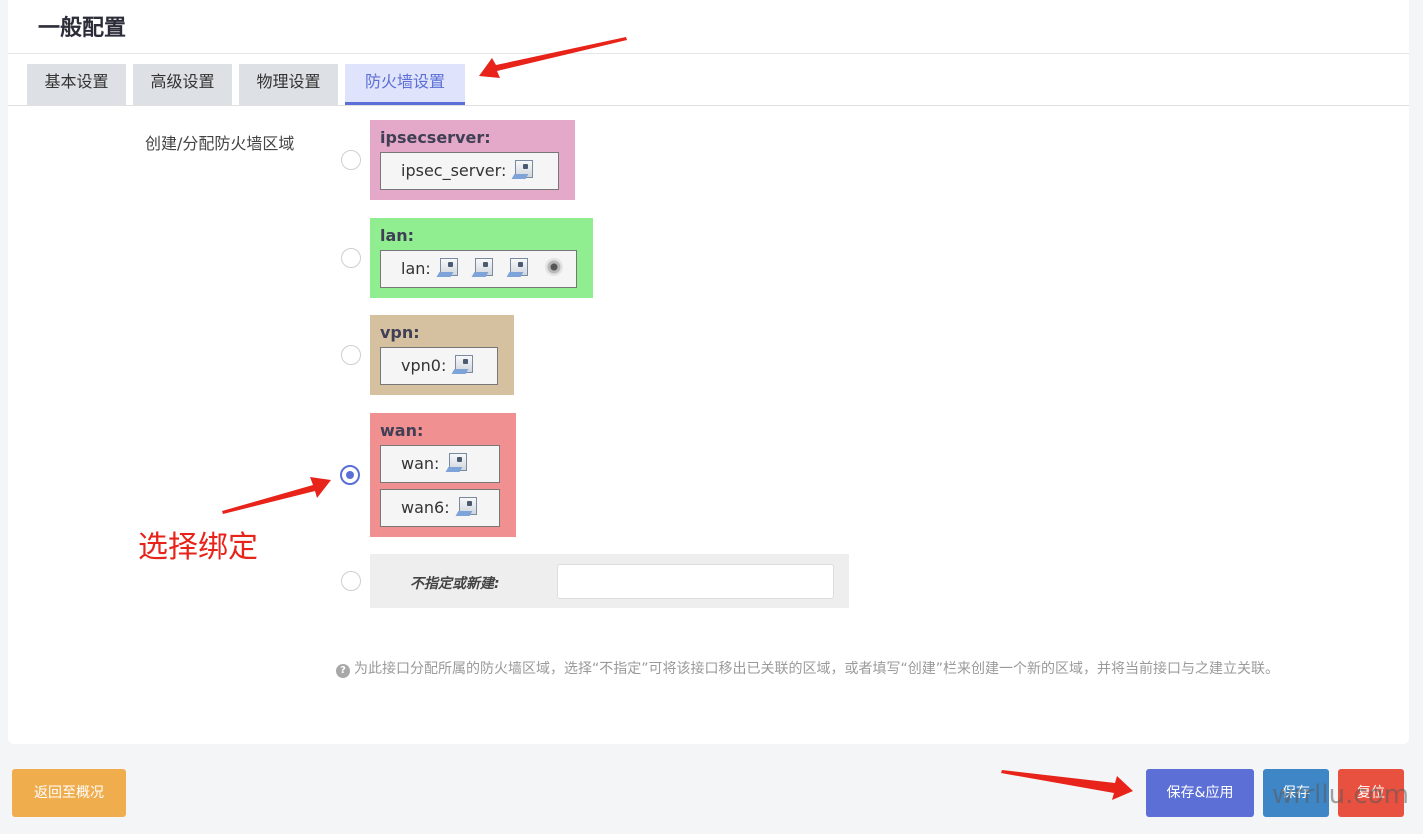  What do you see at coordinates (553, 57) in the screenshot?
I see `arrow-to-firewall-tab` at bounding box center [553, 57].